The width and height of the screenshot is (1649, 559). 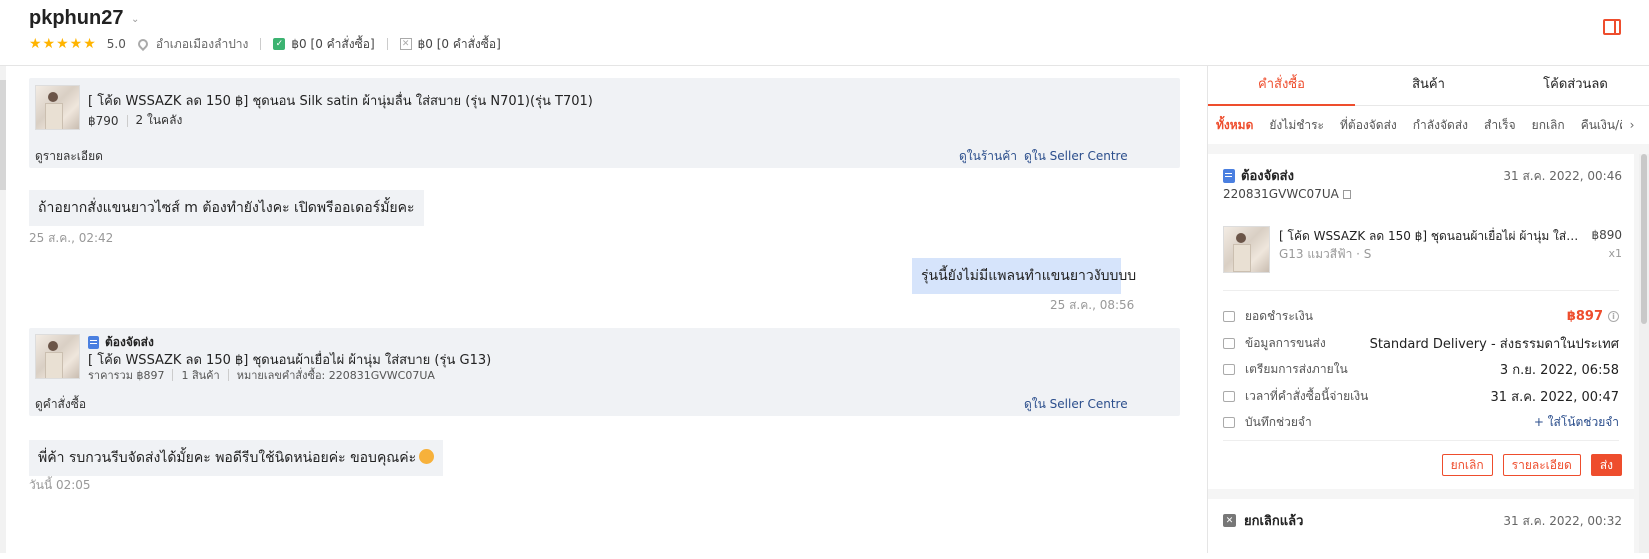 I want to click on payment-label: ยอดชำระเงิน, so click(x=1279, y=315).